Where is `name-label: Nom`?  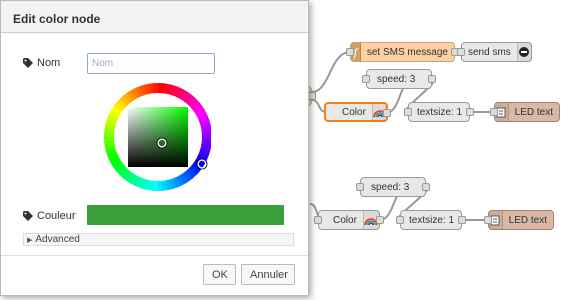
name-label: Nom is located at coordinates (41, 63).